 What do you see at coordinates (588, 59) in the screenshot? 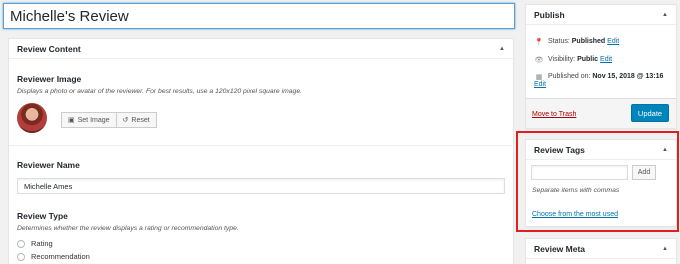
I see `visibility-value: Public` at bounding box center [588, 59].